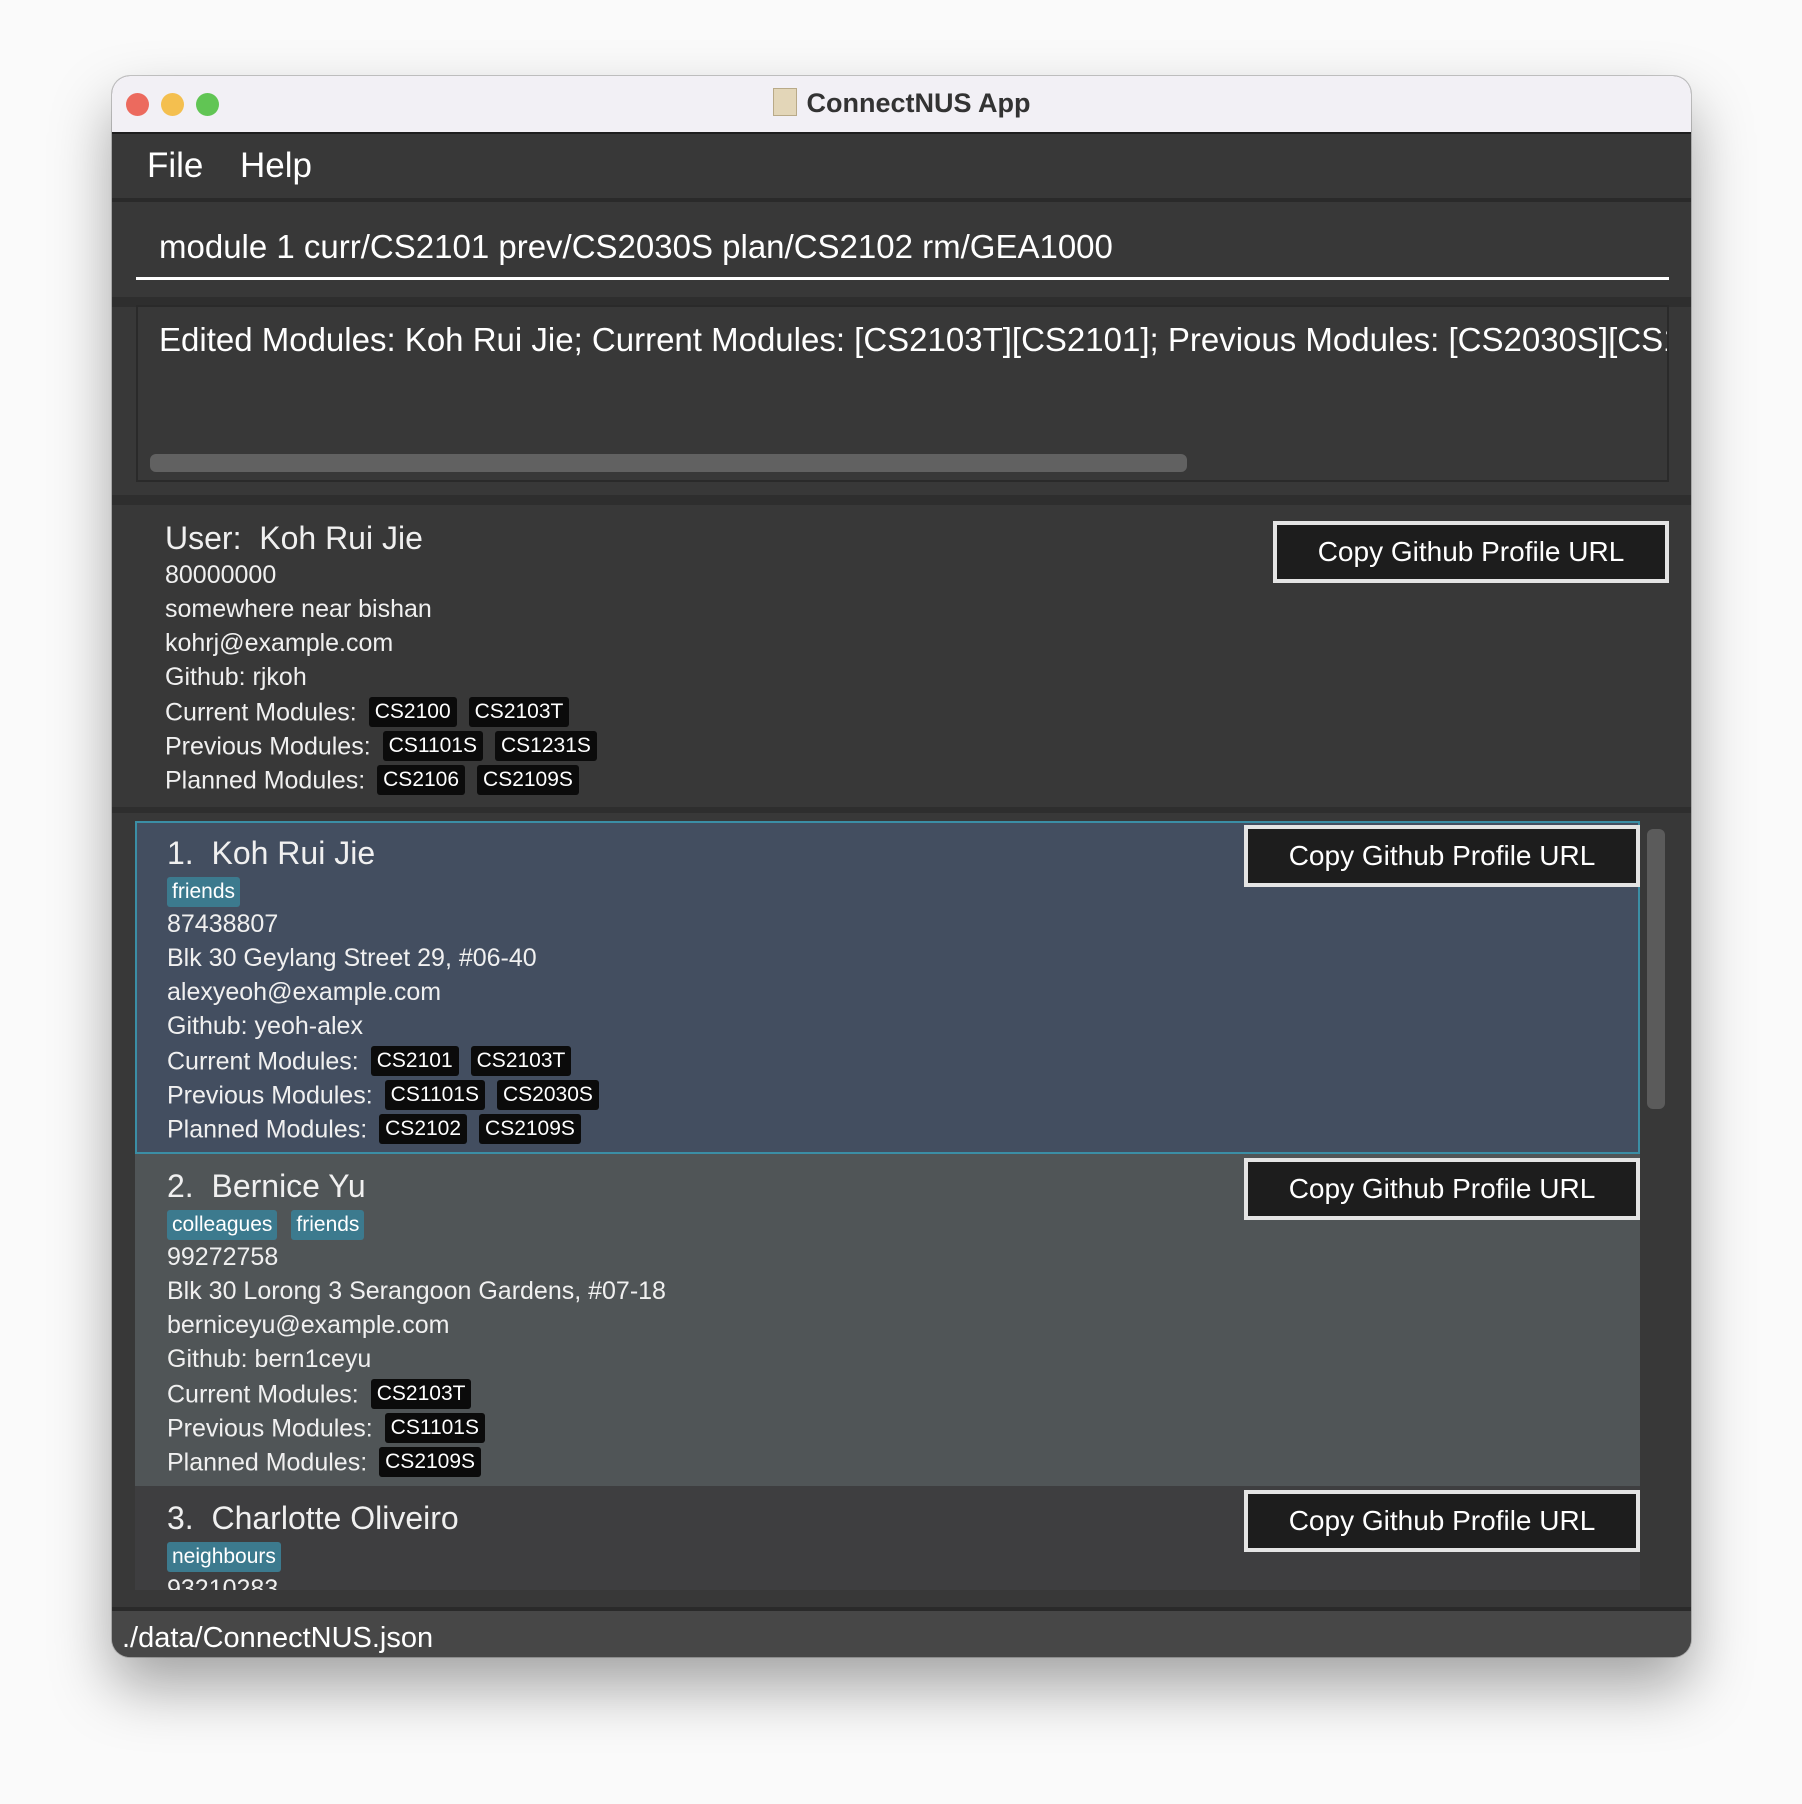  Describe the element at coordinates (903, 1094) in the screenshot. I see `contact-previous-modules: Previous Modules: CS1101S CS2030S` at that location.